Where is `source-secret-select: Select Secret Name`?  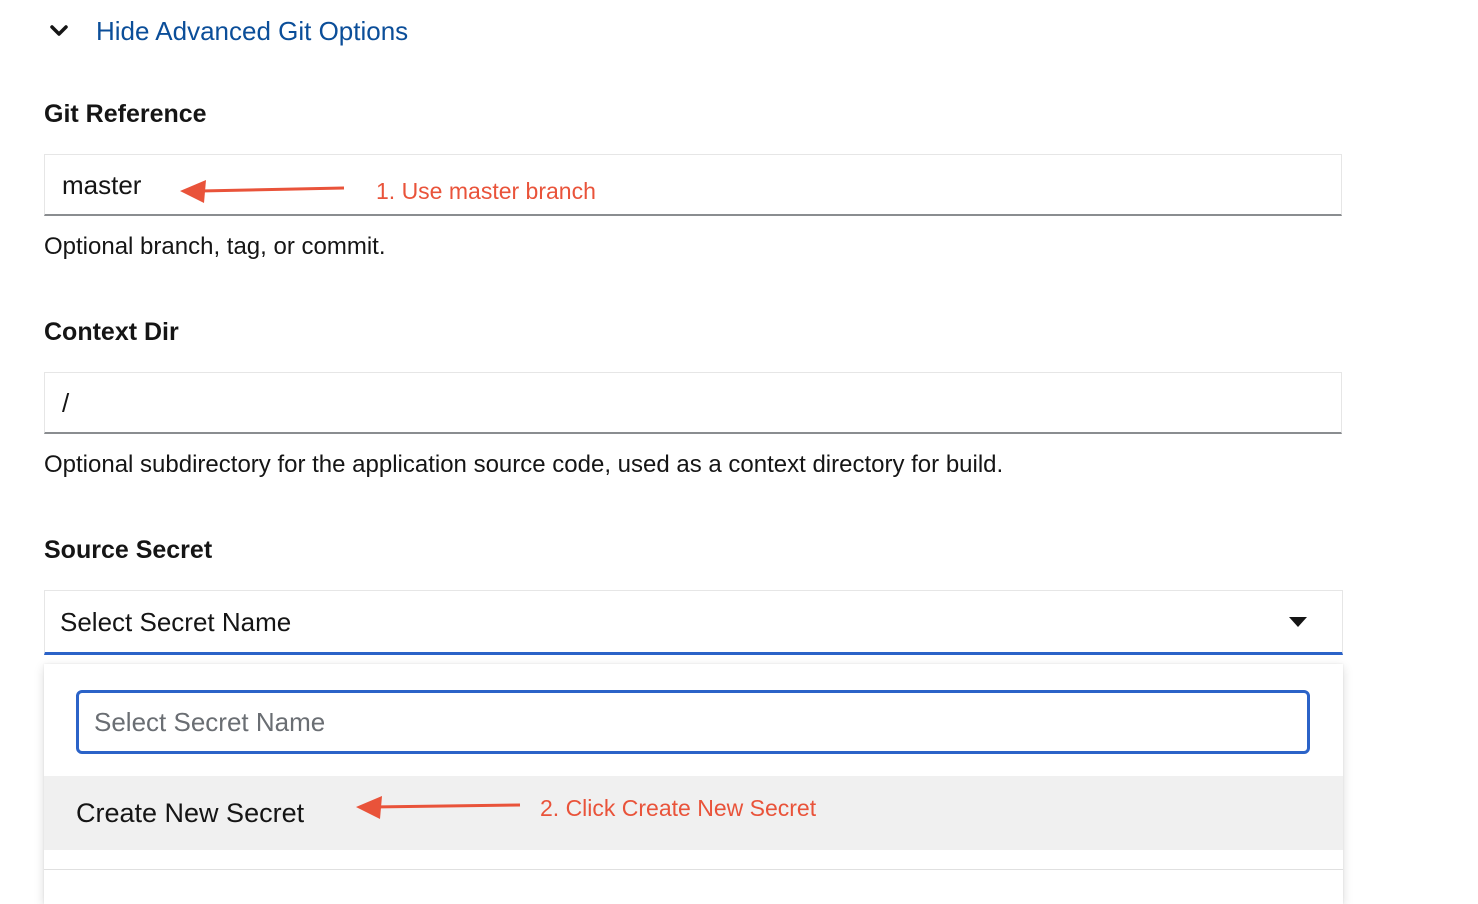 source-secret-select: Select Secret Name is located at coordinates (693, 622).